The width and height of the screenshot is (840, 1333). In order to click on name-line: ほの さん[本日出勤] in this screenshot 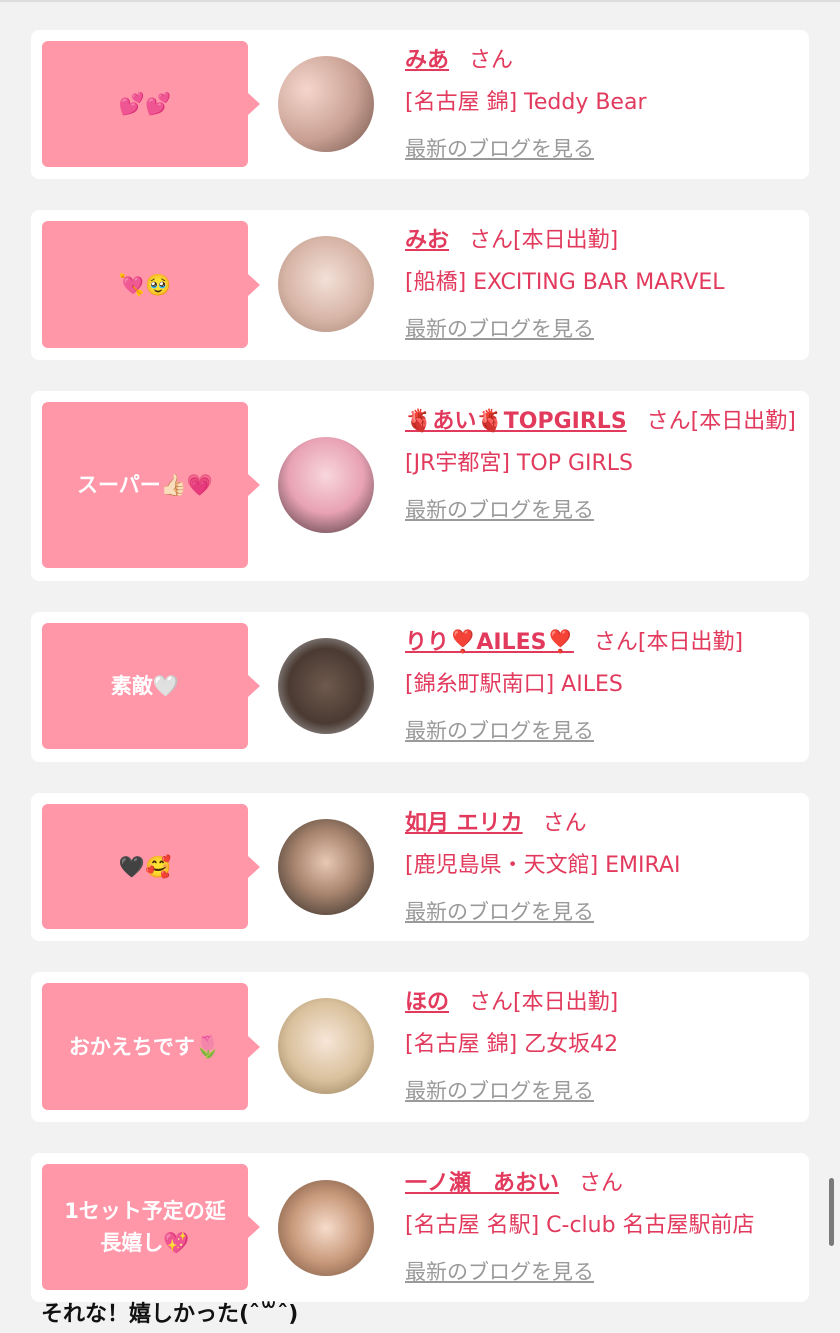, I will do `click(601, 1003)`.